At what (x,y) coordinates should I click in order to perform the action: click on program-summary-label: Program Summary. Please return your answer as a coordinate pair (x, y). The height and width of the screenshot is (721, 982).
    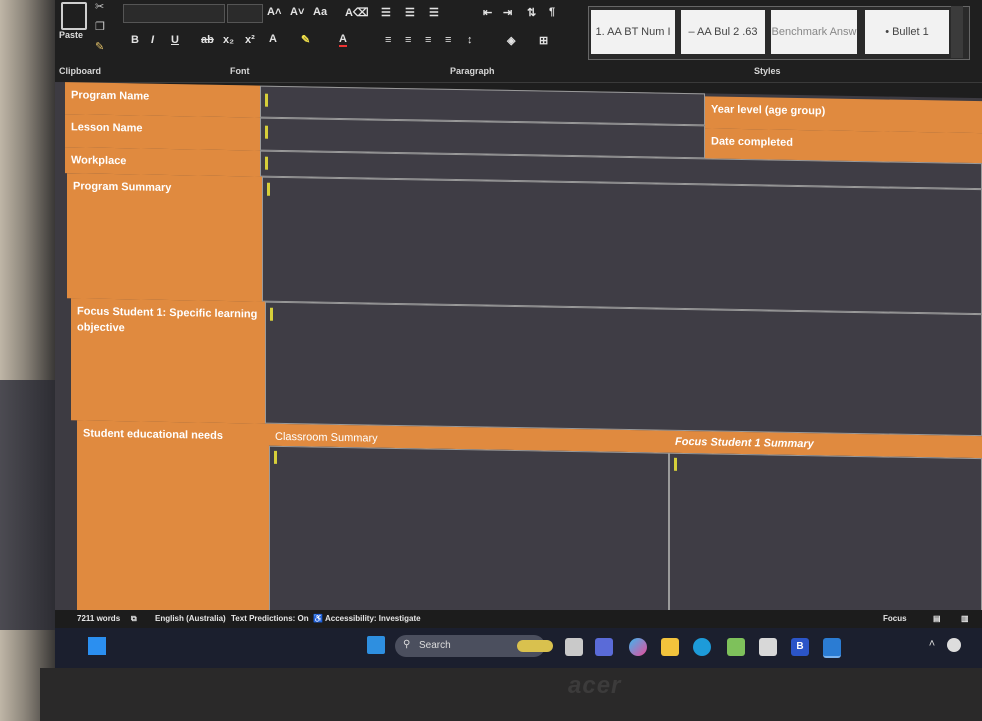
    Looking at the image, I should click on (164, 237).